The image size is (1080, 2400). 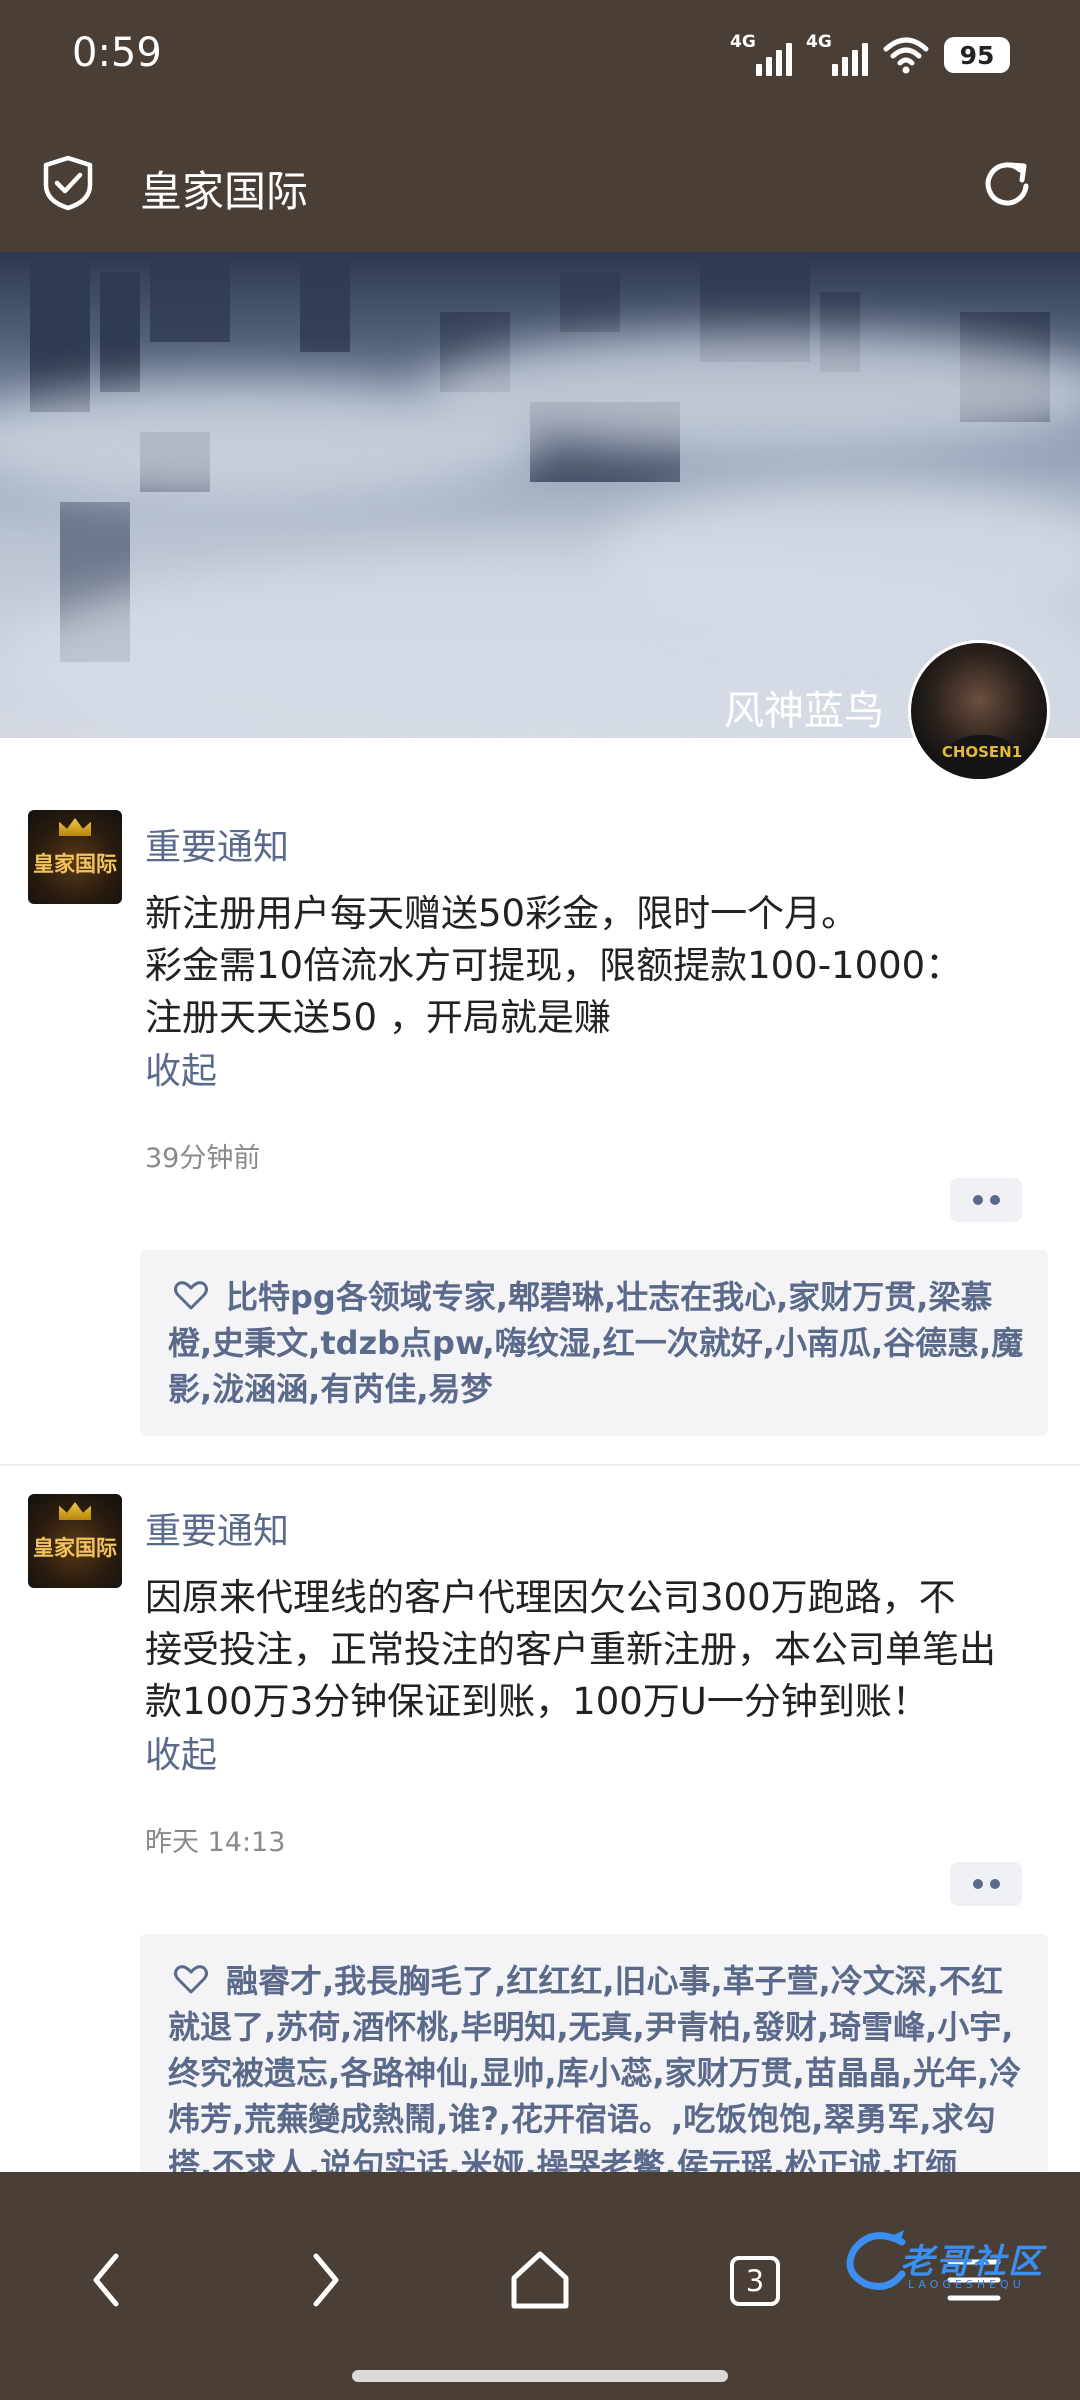 I want to click on post-text-line: 因原来代理线的客户代理因欠公司300万跑路，不, so click(x=550, y=1597).